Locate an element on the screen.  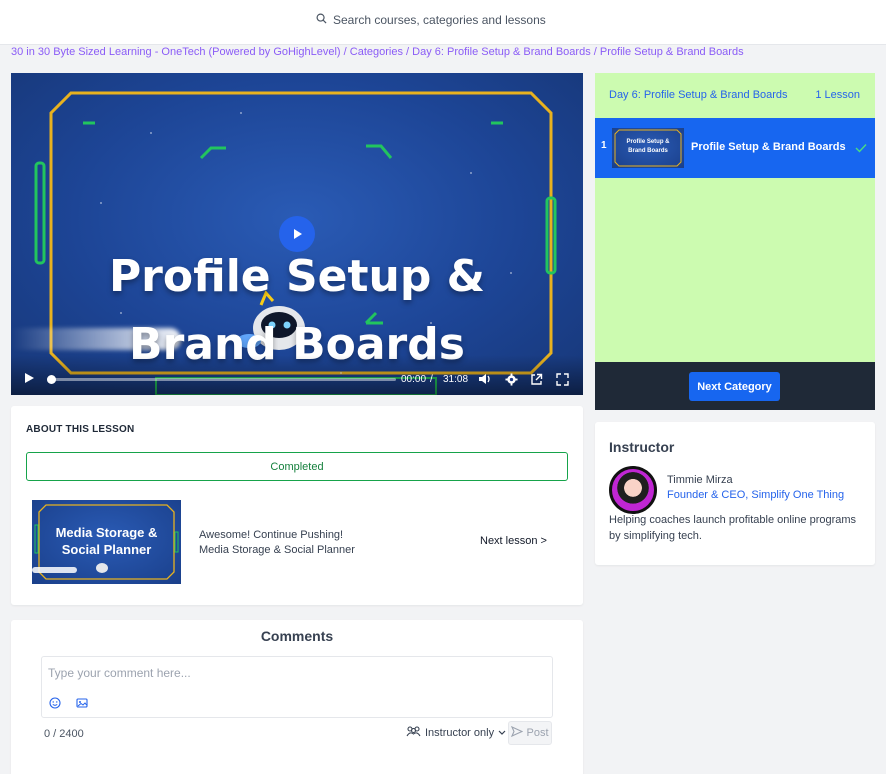
lesson-number: 1 is located at coordinates (604, 145).